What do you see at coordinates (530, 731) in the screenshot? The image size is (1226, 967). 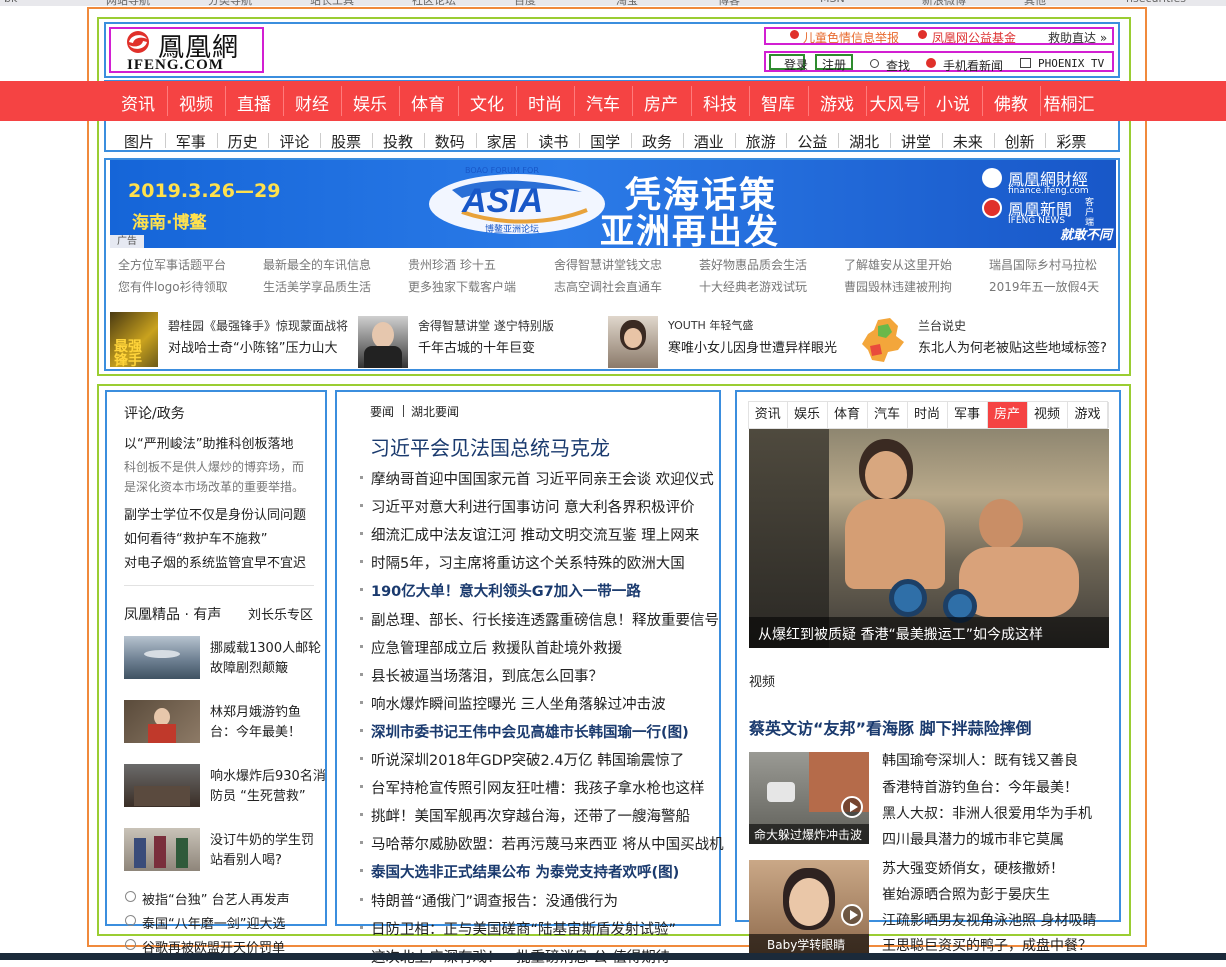 I see `news-link-10: 深圳市委书记王伟中会见高雄市长韩国瑜一行(图)` at bounding box center [530, 731].